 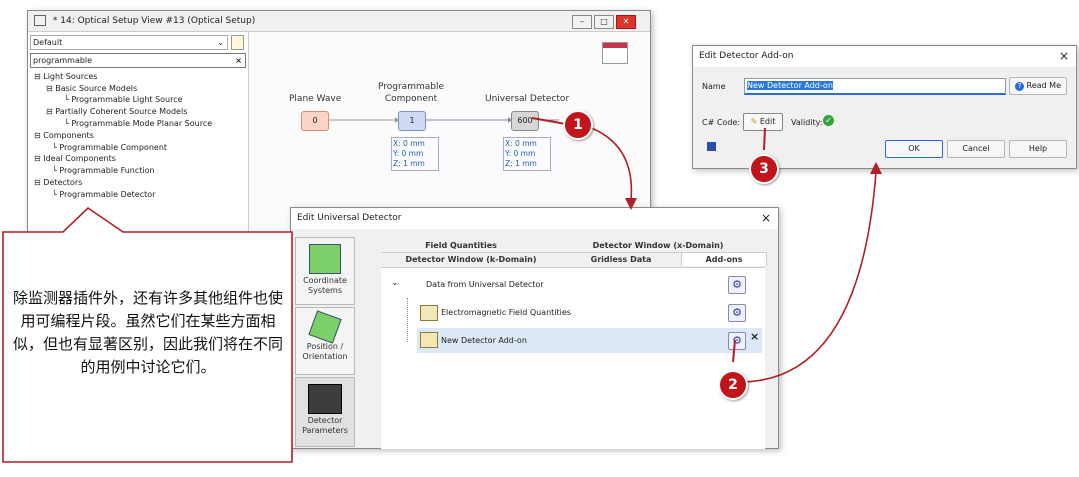 What do you see at coordinates (578, 125) in the screenshot?
I see `step-badge-1: 1` at bounding box center [578, 125].